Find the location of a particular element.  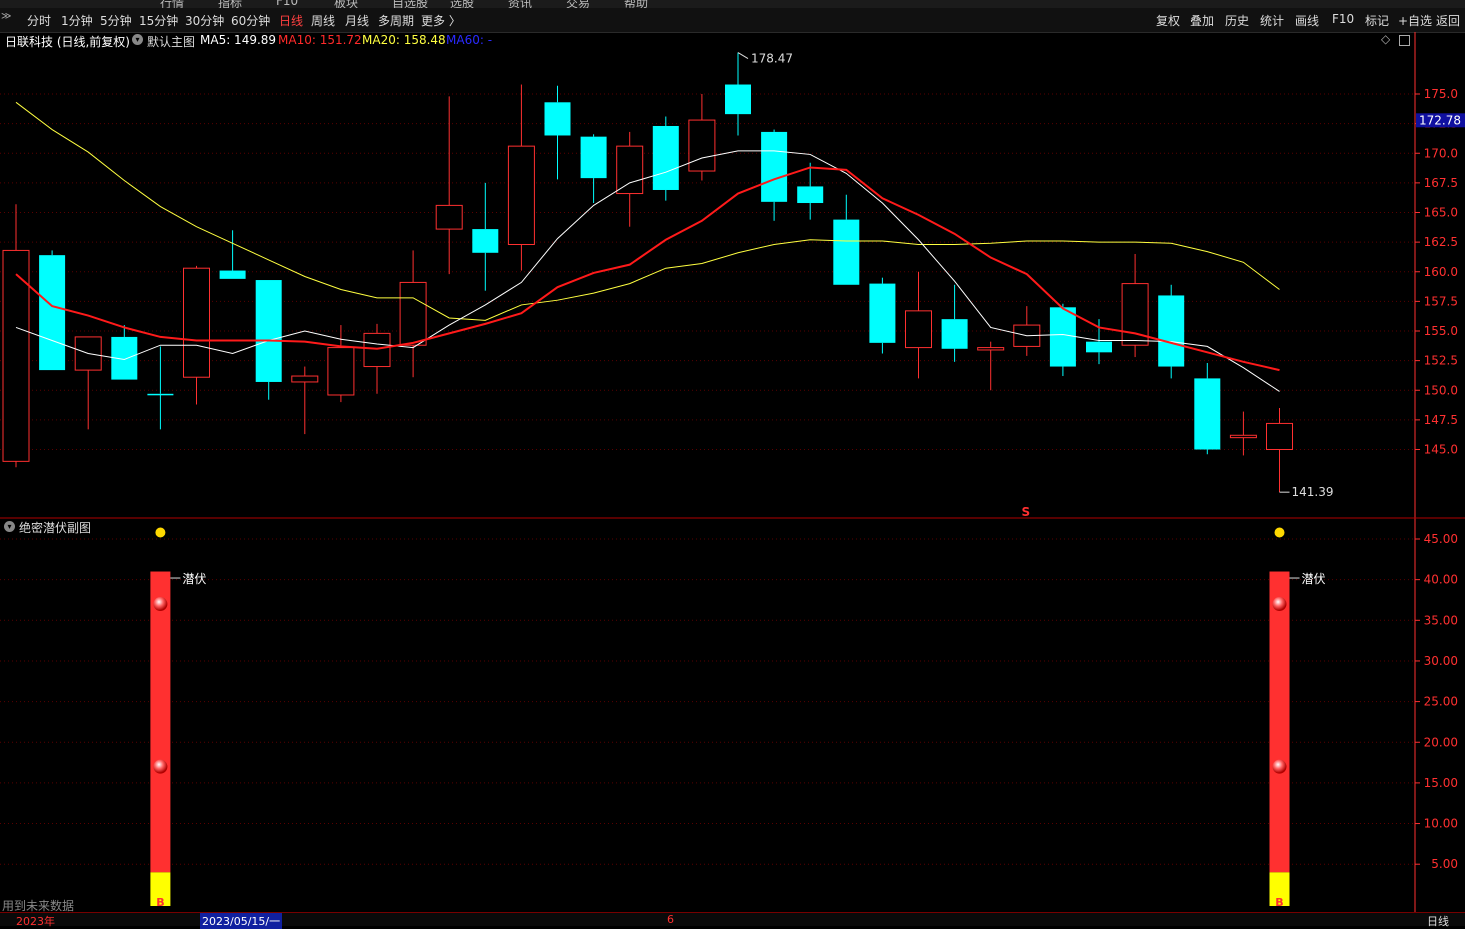

low-price-label: 141.39 is located at coordinates (1313, 492).